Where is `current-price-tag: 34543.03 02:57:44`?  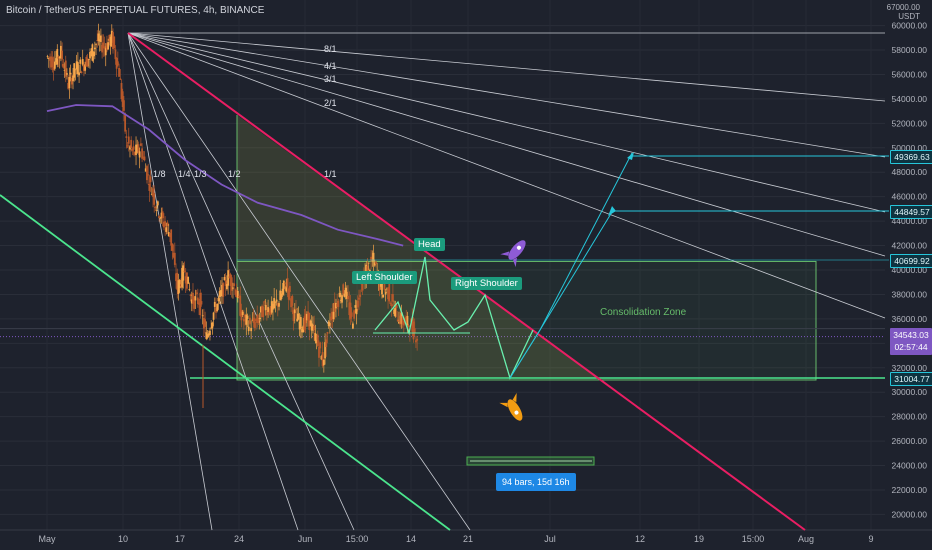 current-price-tag: 34543.03 02:57:44 is located at coordinates (911, 341).